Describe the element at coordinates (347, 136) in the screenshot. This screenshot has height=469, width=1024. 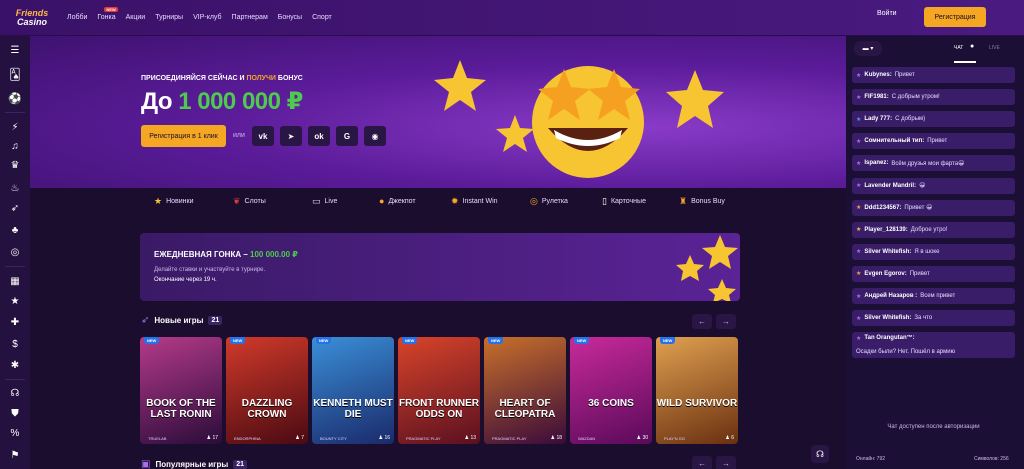
I see `google-login-icon: G` at that location.